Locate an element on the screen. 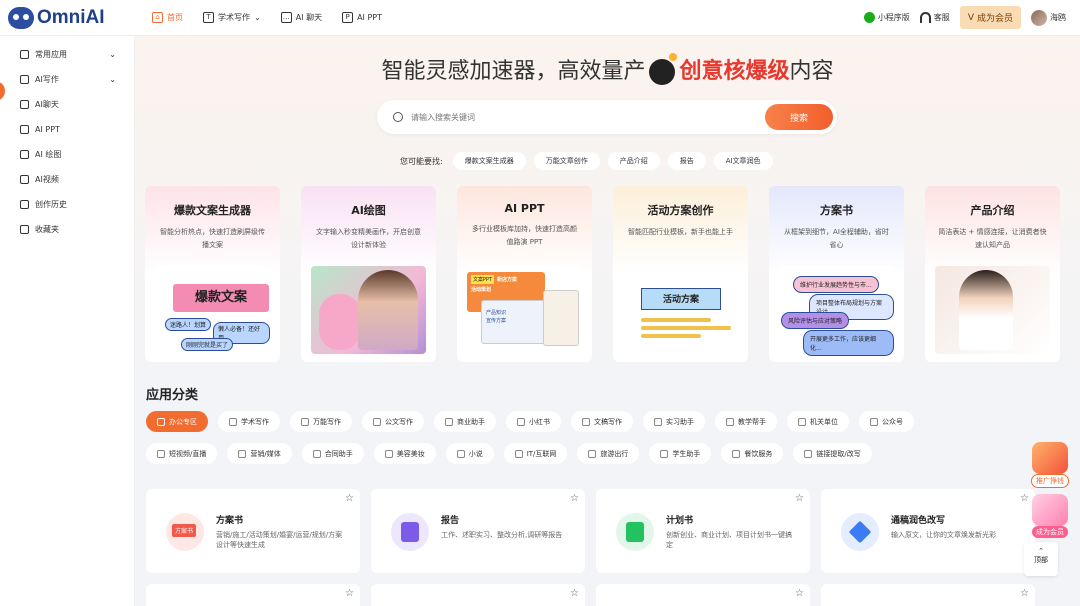  category-it: IT/互联网 is located at coordinates (535, 453).